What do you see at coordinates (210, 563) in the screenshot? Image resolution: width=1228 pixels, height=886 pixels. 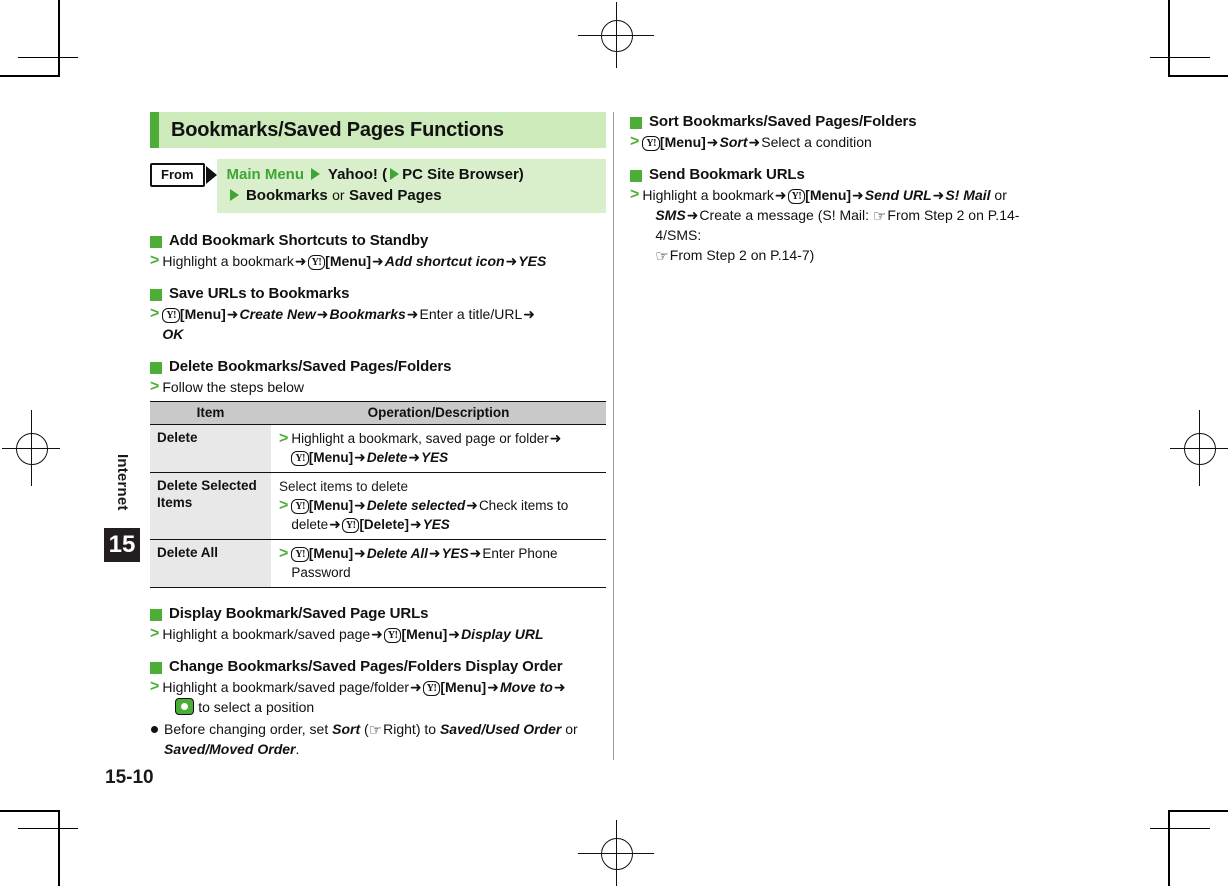 I see `table-cell-item-delete-all: Delete All` at bounding box center [210, 563].